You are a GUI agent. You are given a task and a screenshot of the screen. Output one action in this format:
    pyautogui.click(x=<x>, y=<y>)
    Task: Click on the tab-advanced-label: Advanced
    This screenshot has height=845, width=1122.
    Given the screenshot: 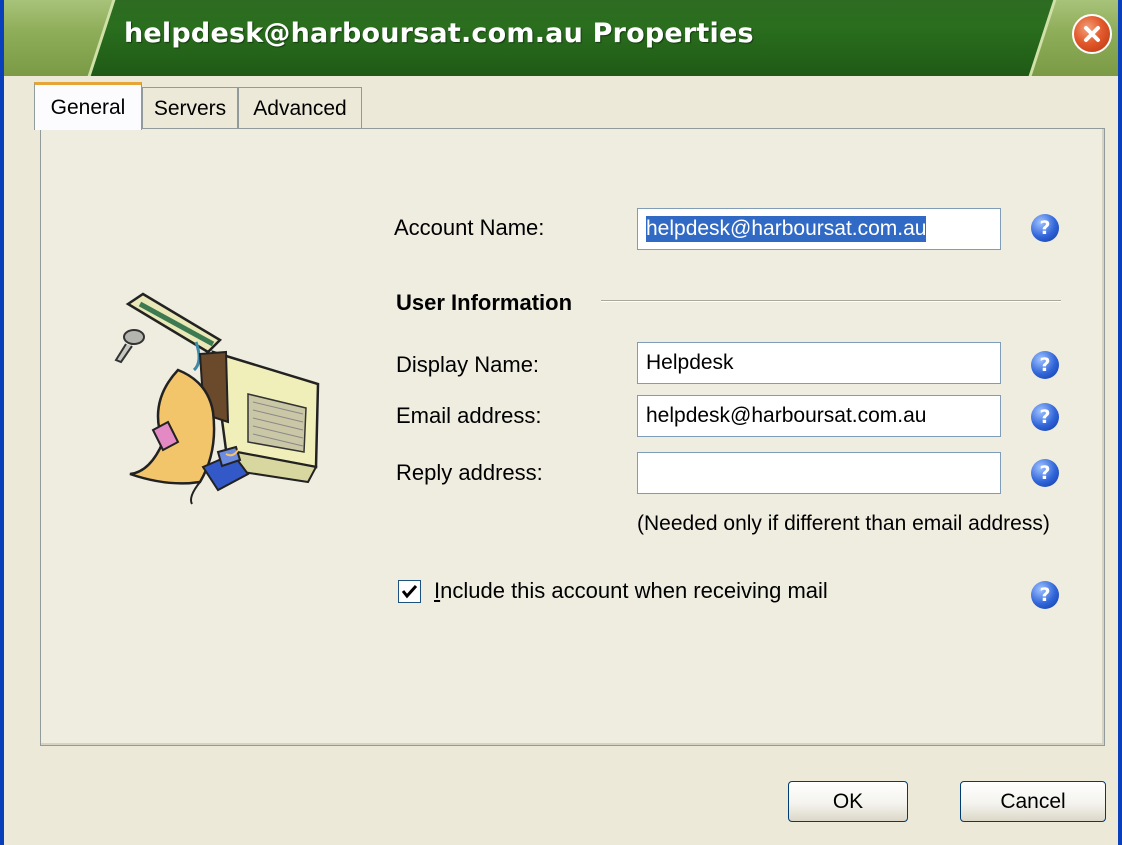 What is the action you would take?
    pyautogui.click(x=300, y=108)
    